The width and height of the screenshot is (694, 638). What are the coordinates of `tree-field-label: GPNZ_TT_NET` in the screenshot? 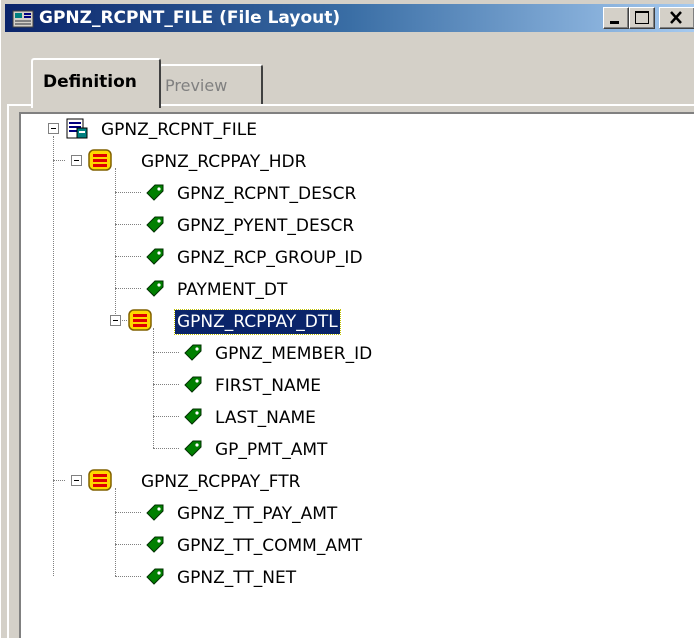 It's located at (236, 578).